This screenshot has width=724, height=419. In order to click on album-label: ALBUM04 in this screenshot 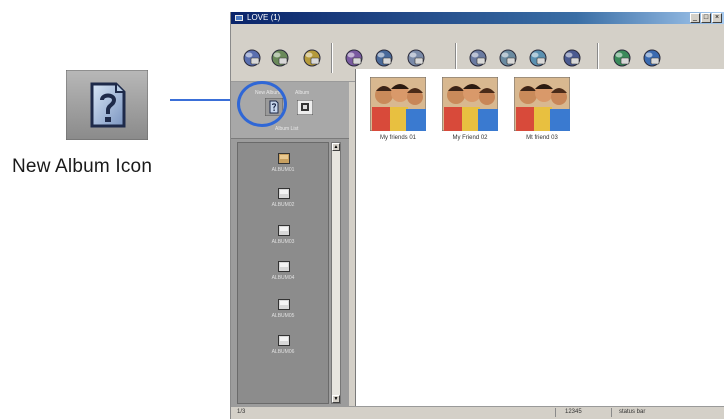, I will do `click(283, 278)`.